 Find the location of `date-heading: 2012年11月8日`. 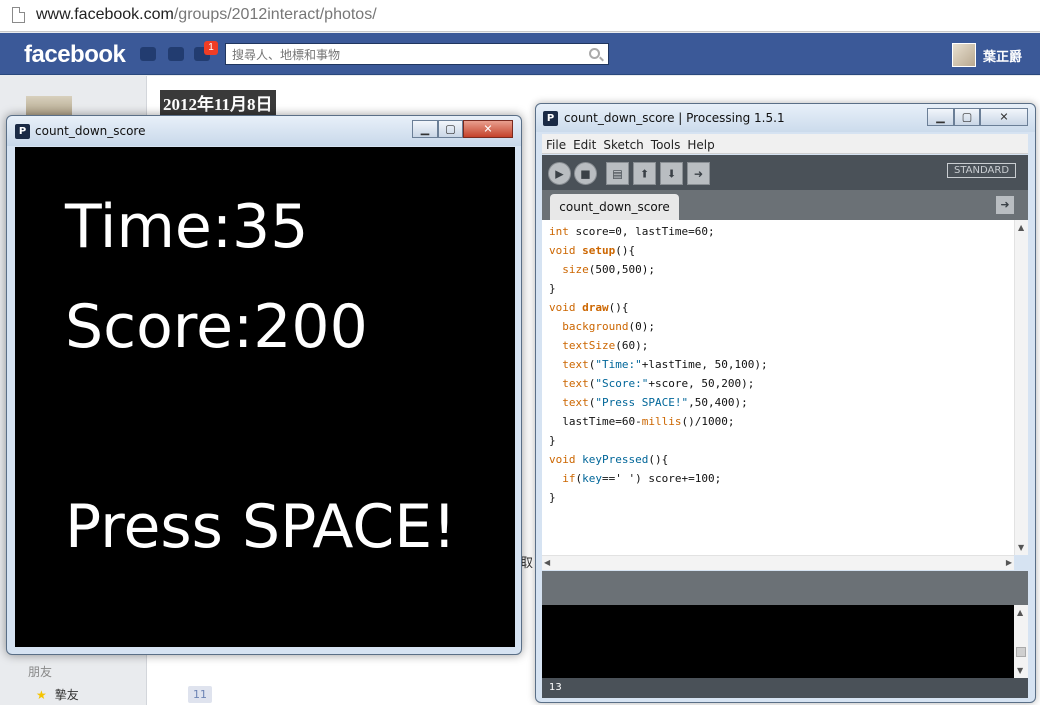

date-heading: 2012年11月8日 is located at coordinates (218, 102).